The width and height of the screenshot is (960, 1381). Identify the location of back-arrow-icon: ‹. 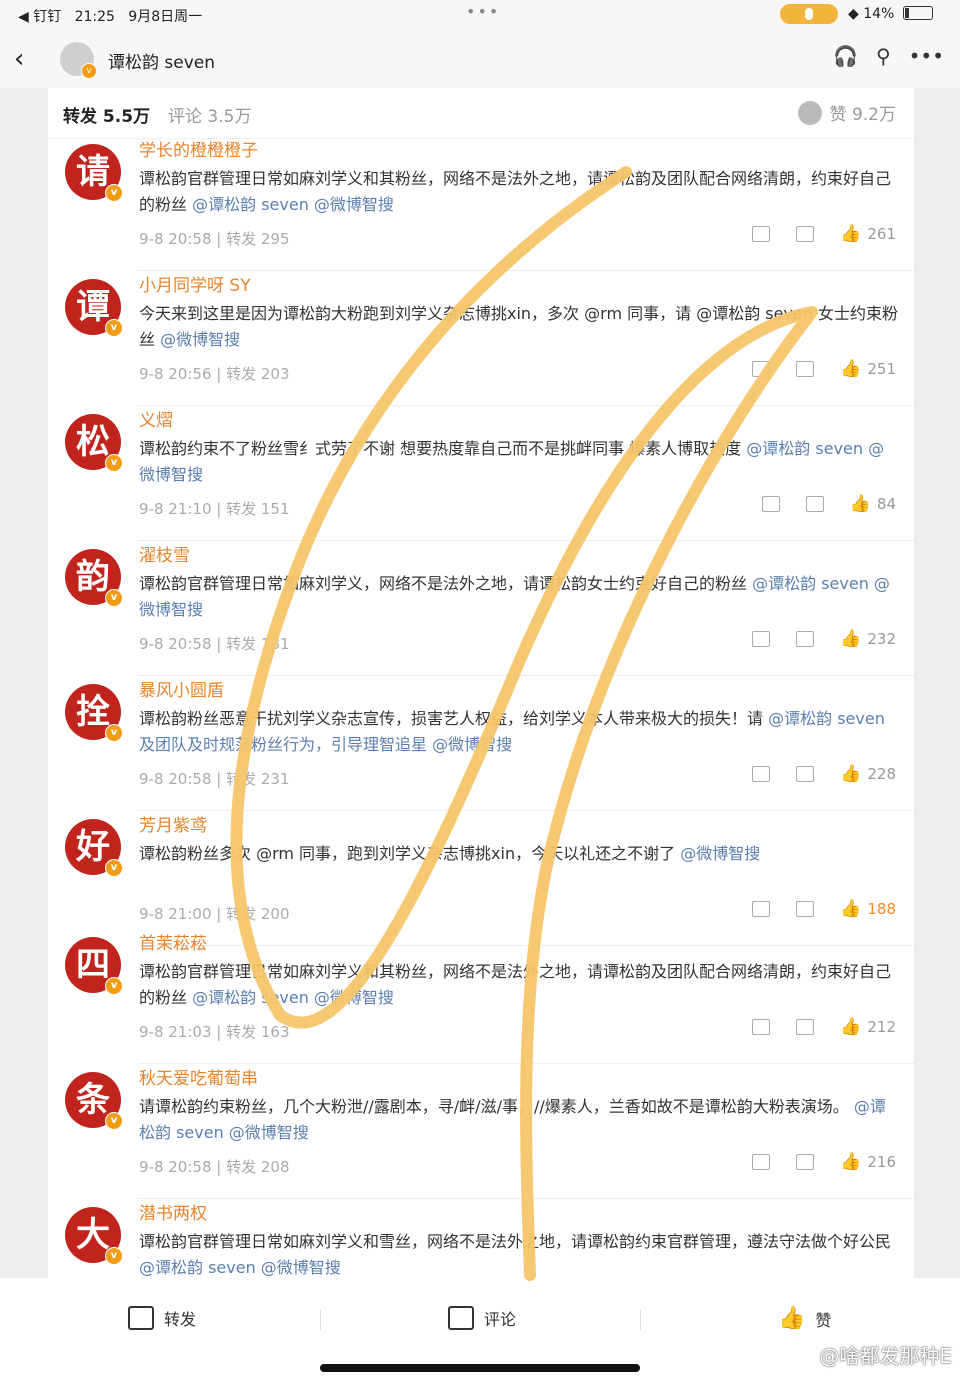
(19, 59).